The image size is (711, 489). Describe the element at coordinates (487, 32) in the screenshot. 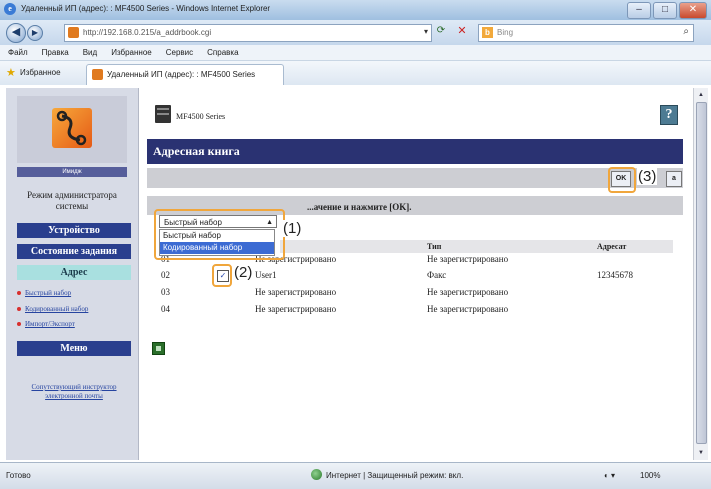

I see `bing-icon: b` at that location.